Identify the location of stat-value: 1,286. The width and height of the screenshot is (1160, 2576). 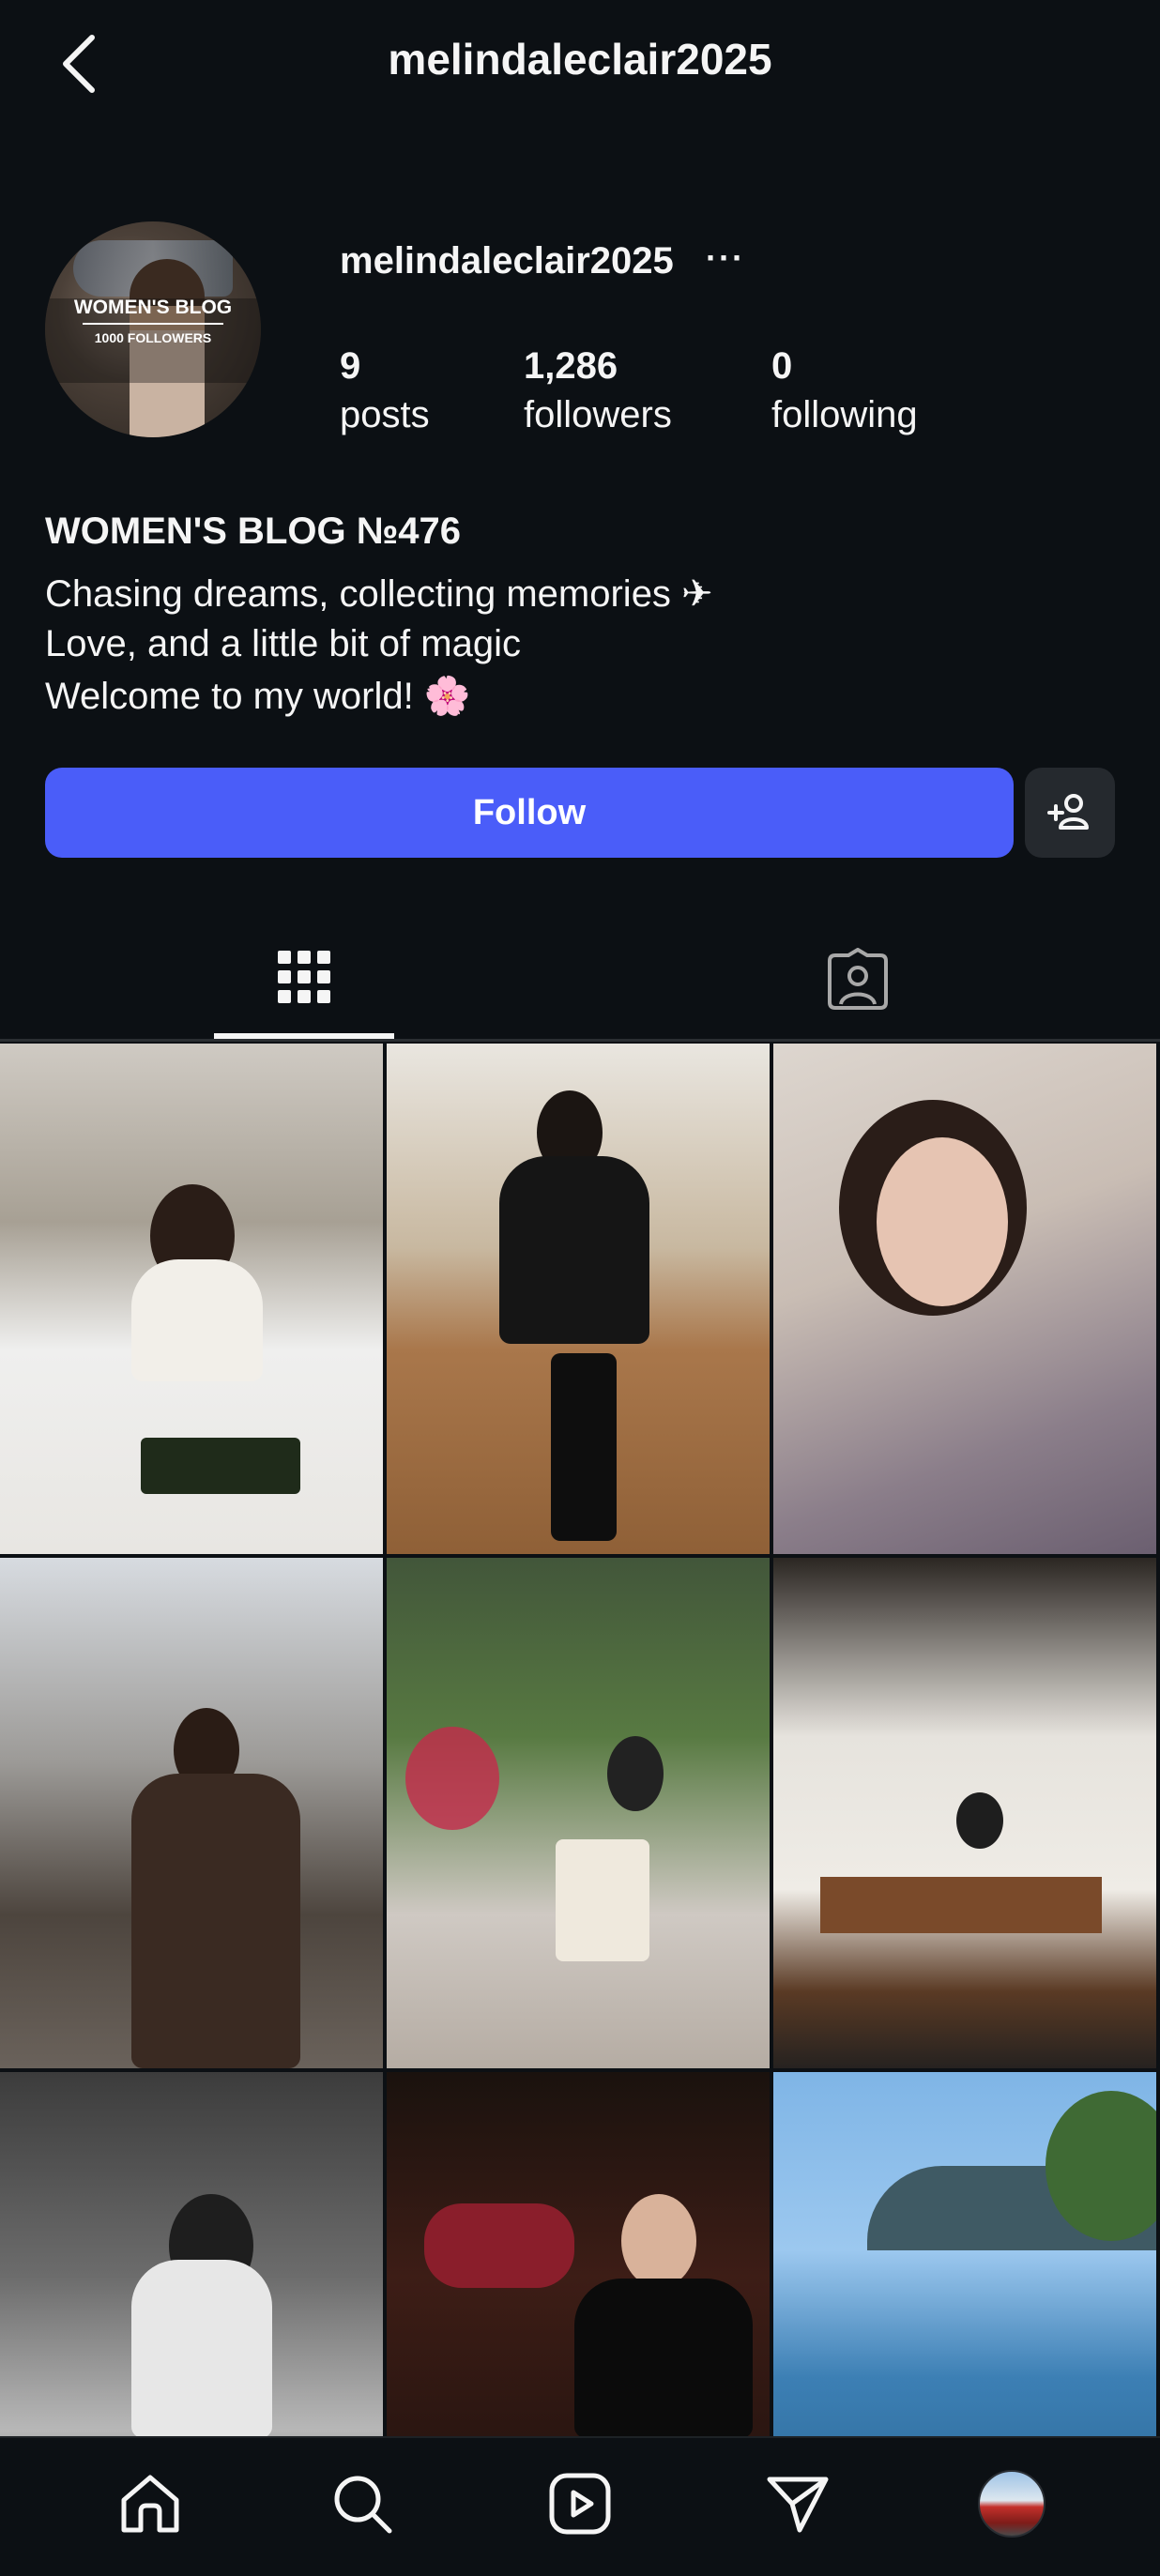
(571, 366).